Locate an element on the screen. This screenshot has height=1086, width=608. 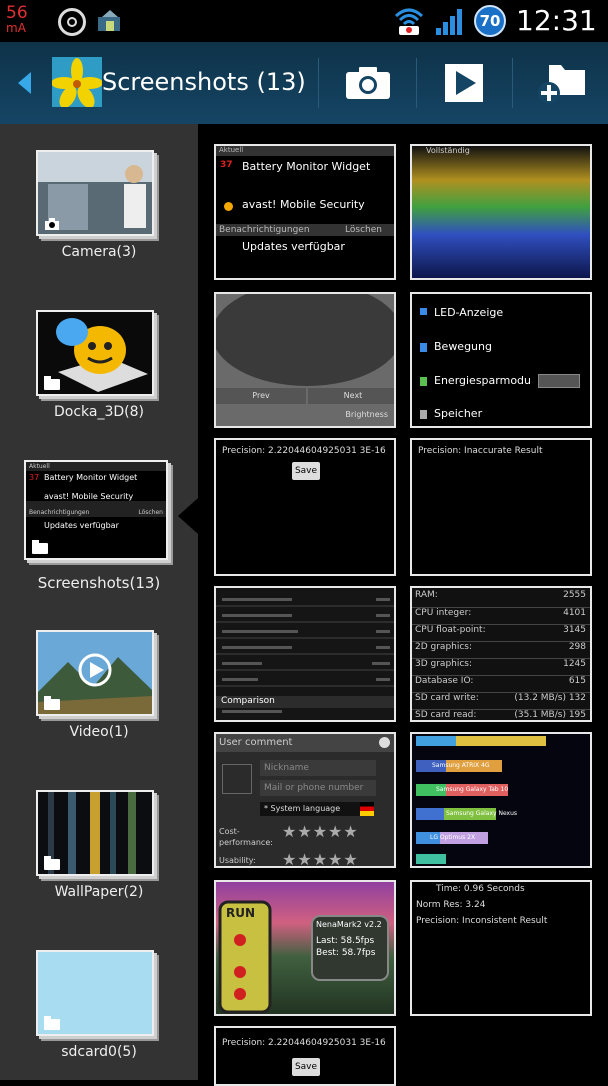
album-label: Camera(3) is located at coordinates (99, 252).